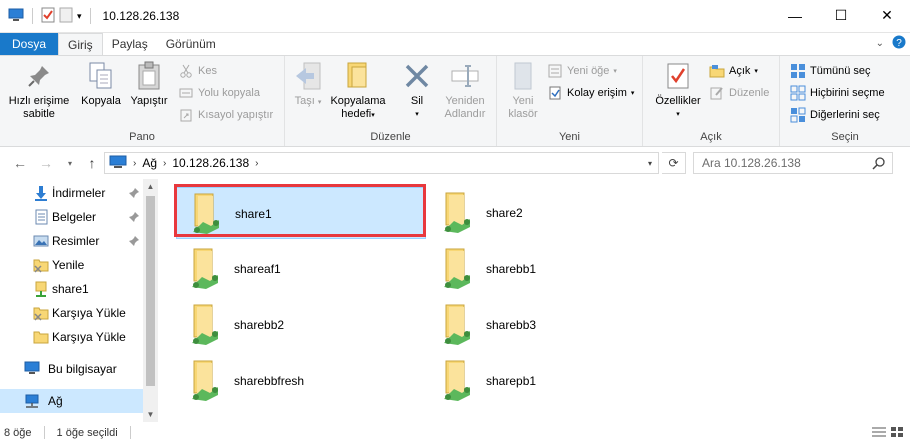  What do you see at coordinates (225, 115) in the screenshot?
I see `paste-shortcut-button: Kısayol yapıştır` at bounding box center [225, 115].